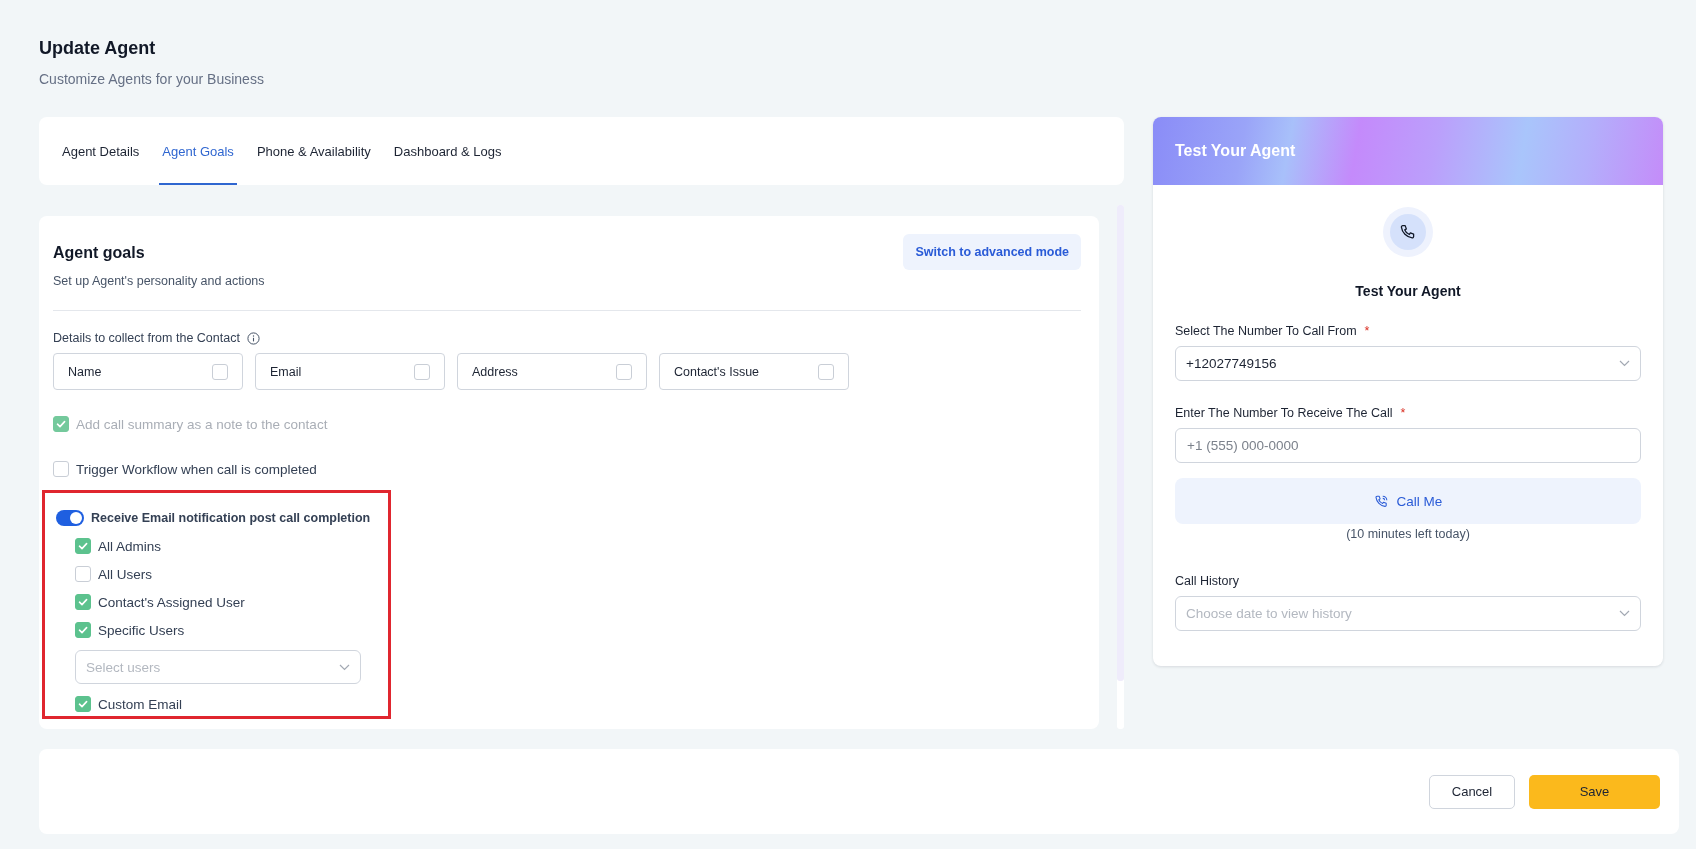  I want to click on panel-title: Test Your Agent, so click(1408, 291).